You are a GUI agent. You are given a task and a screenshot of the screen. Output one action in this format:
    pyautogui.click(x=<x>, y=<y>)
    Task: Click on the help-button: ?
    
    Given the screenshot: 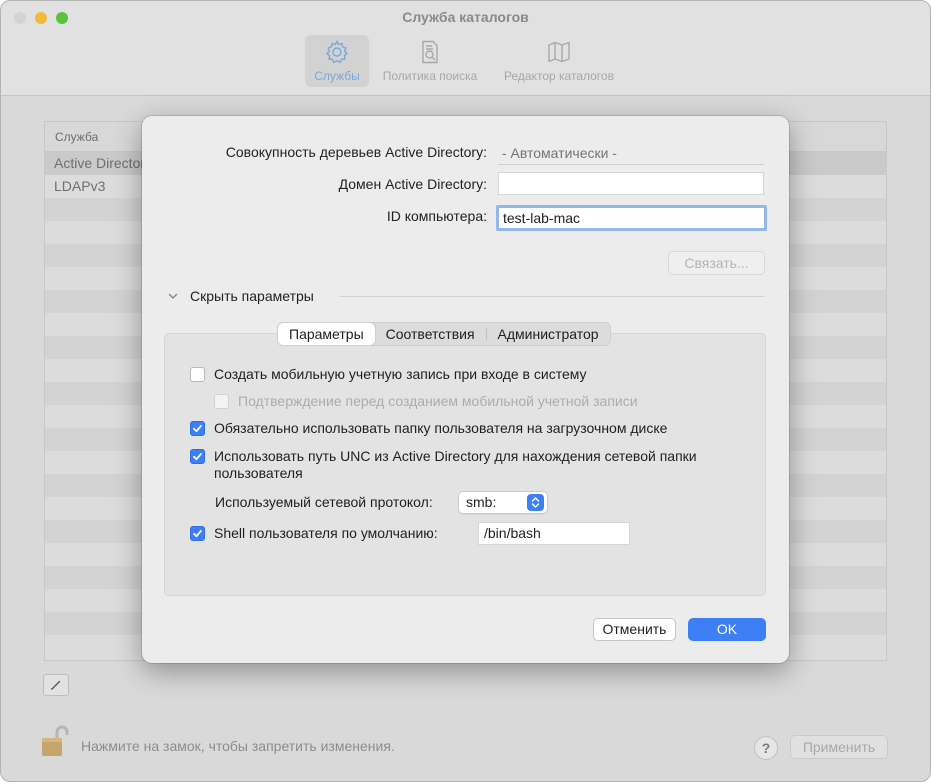 What is the action you would take?
    pyautogui.click(x=766, y=748)
    